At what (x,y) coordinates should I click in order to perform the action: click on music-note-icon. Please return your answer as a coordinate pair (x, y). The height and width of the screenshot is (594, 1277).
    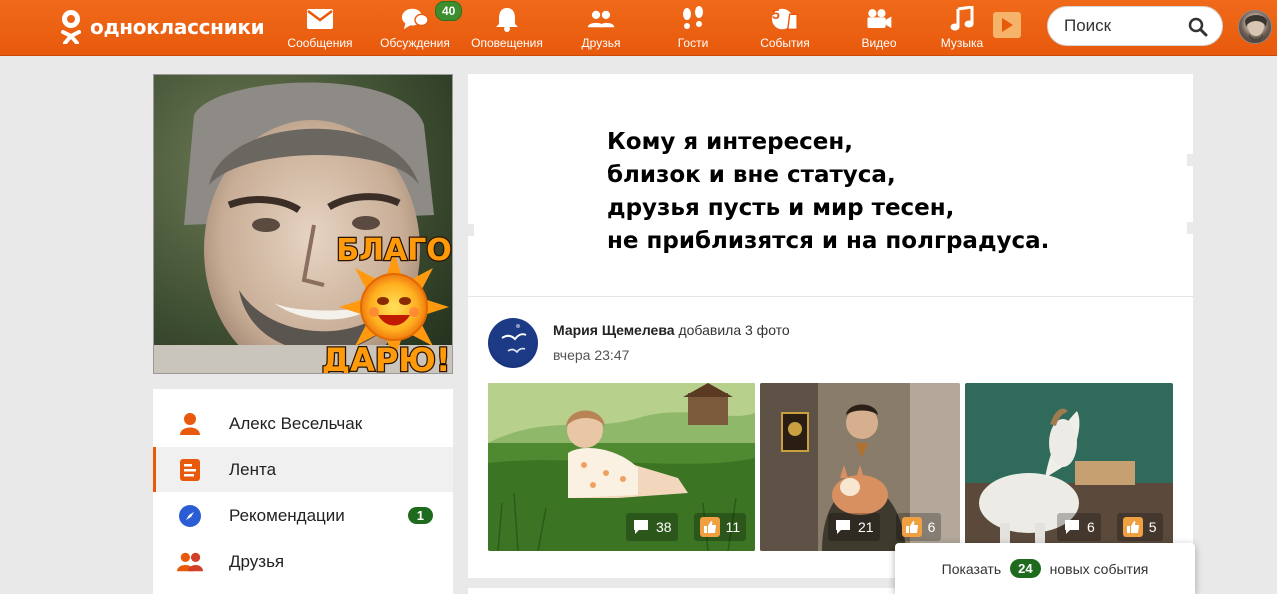
    Looking at the image, I should click on (962, 19).